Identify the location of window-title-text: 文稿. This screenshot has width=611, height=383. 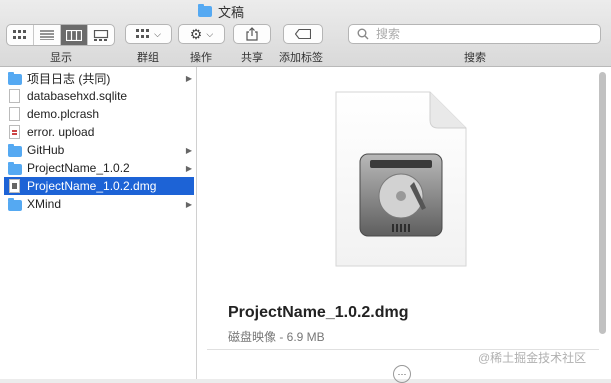
(231, 12).